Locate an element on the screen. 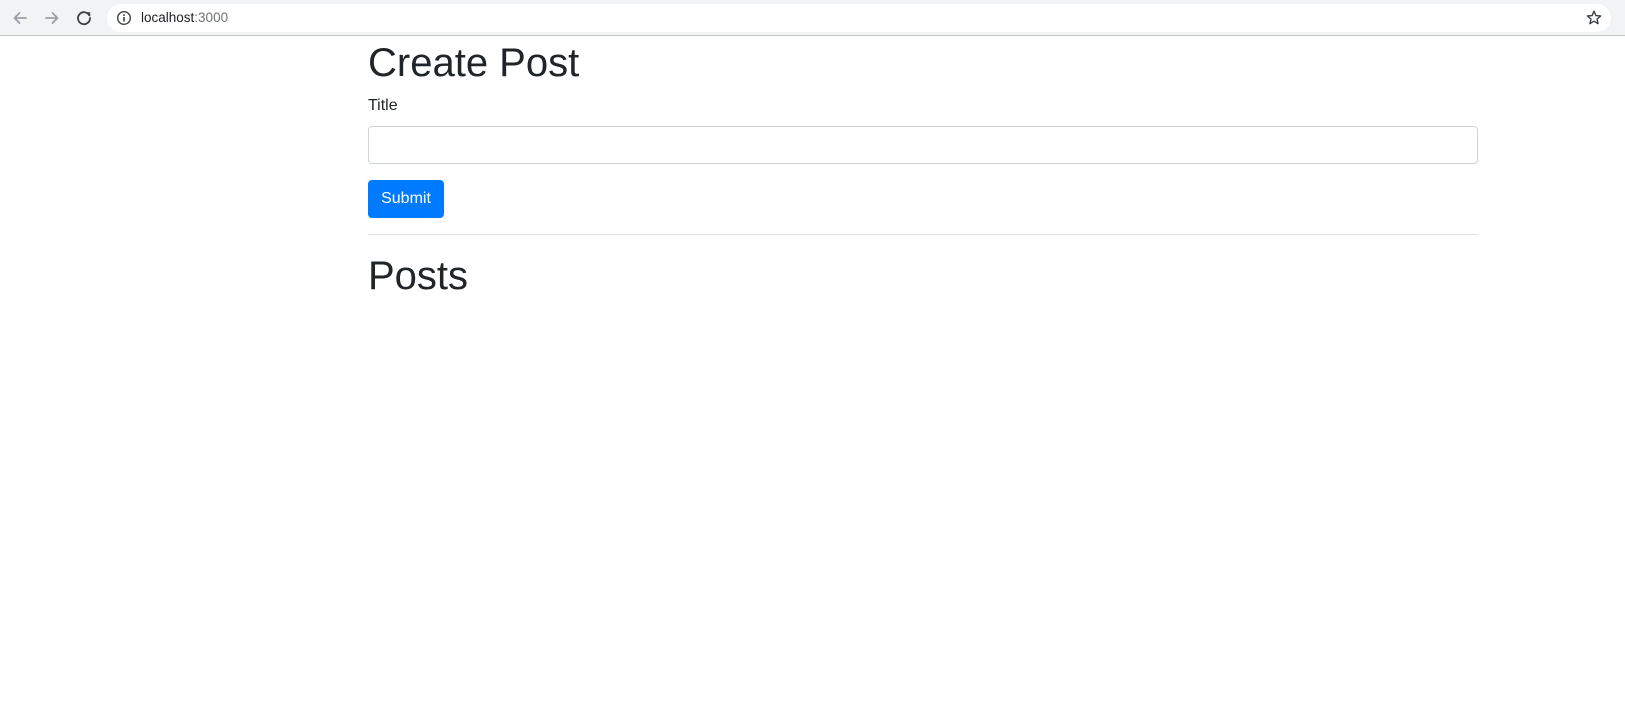 The height and width of the screenshot is (716, 1625). address-bar: localhost:3000 is located at coordinates (859, 18).